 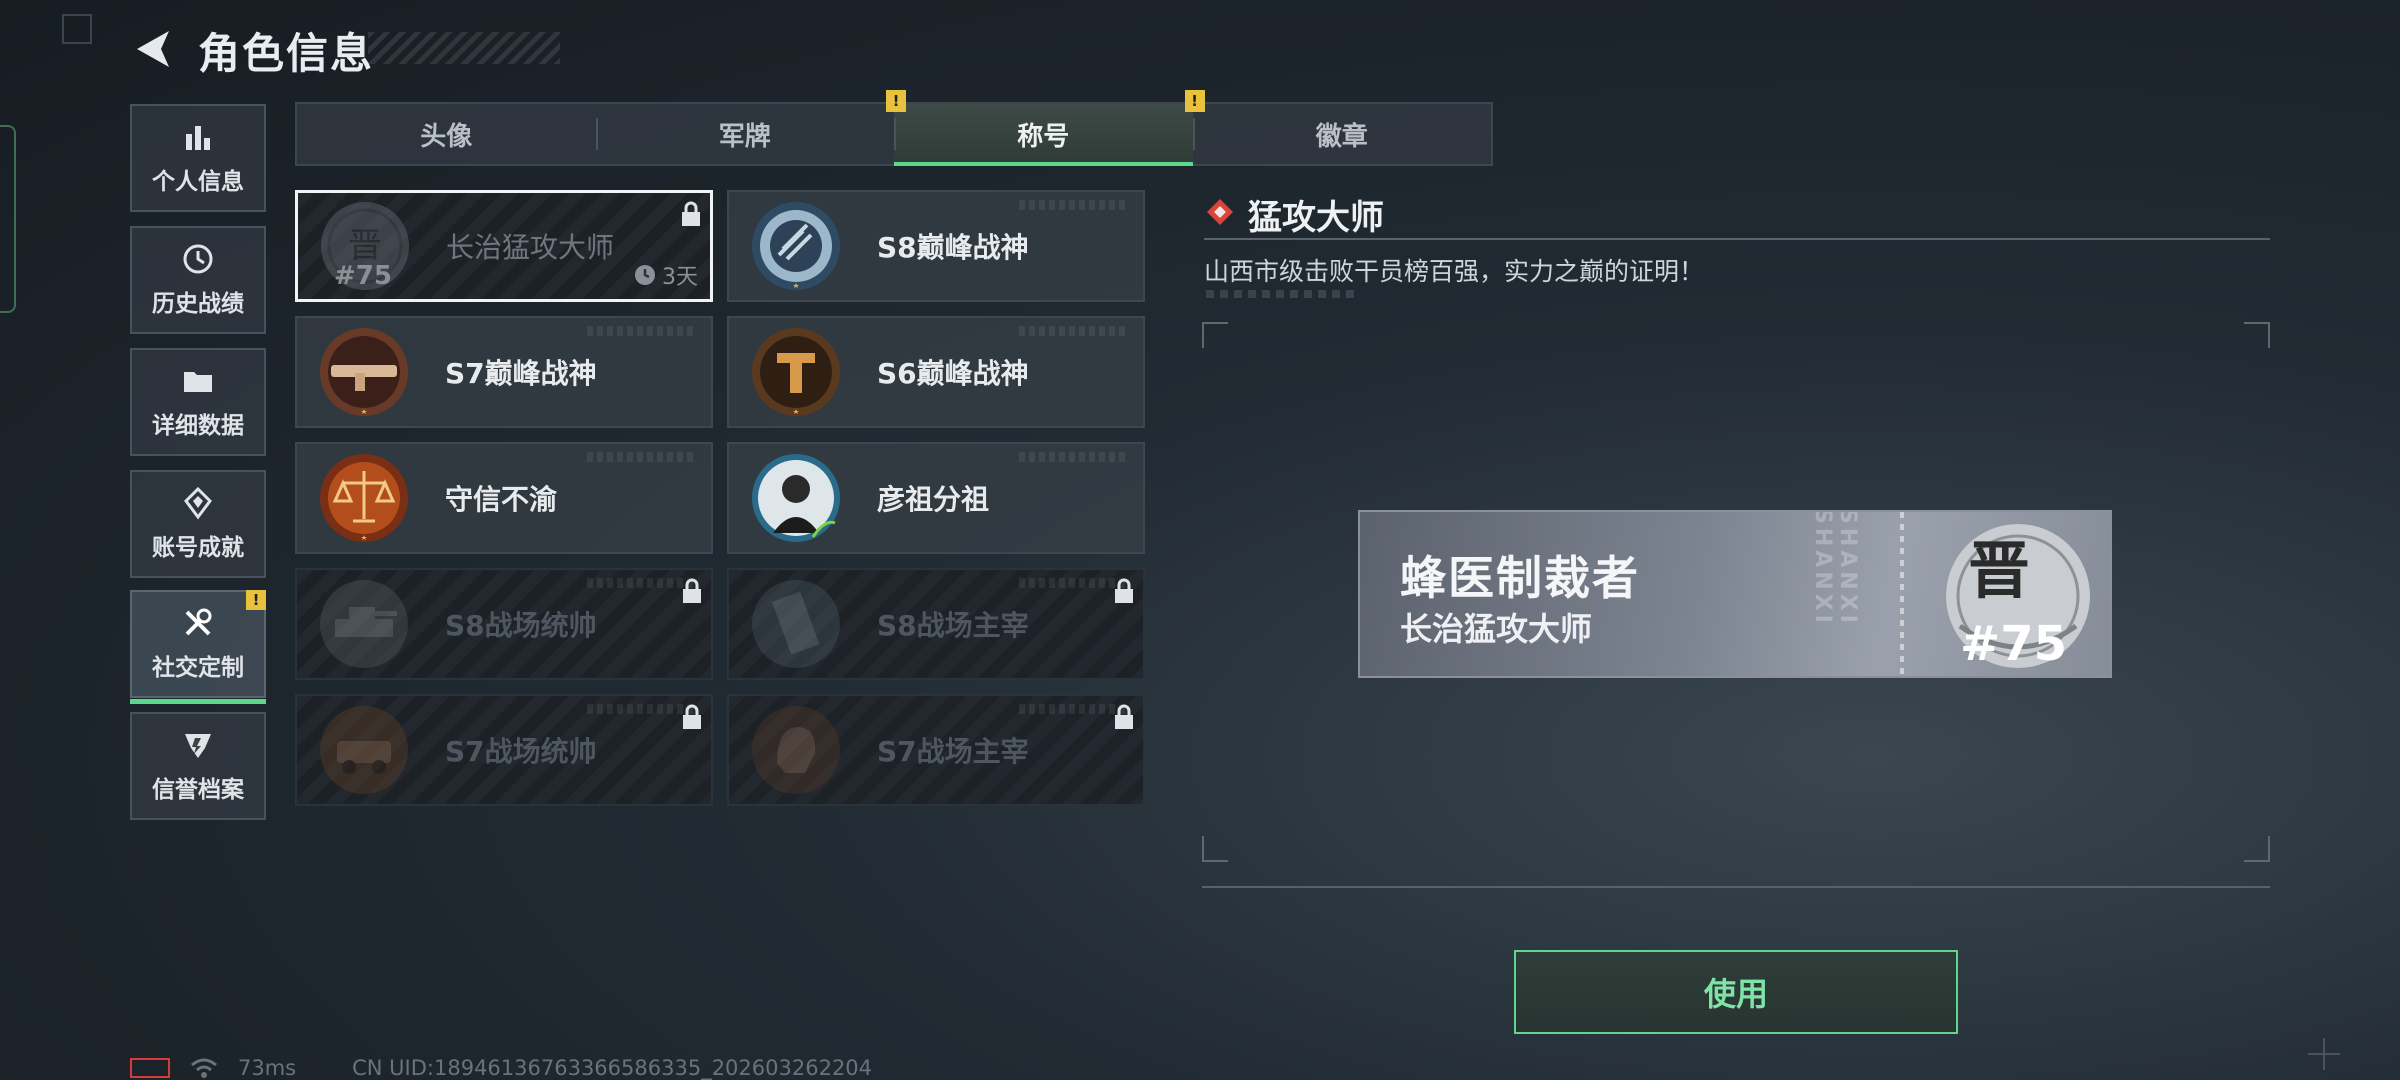 I want to click on title-card: S8战场统帅, so click(x=504, y=624).